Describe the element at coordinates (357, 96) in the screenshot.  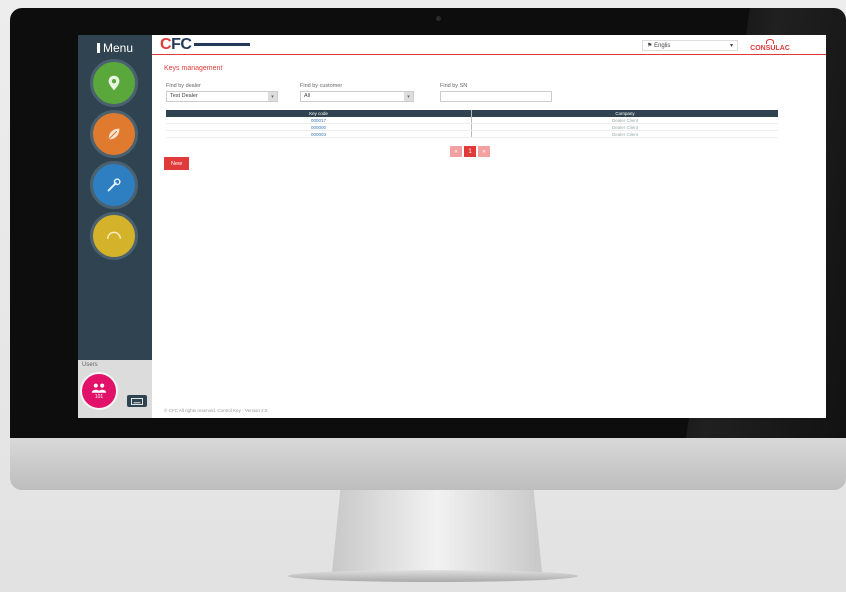
I see `filter-customer-select: All ▾` at that location.